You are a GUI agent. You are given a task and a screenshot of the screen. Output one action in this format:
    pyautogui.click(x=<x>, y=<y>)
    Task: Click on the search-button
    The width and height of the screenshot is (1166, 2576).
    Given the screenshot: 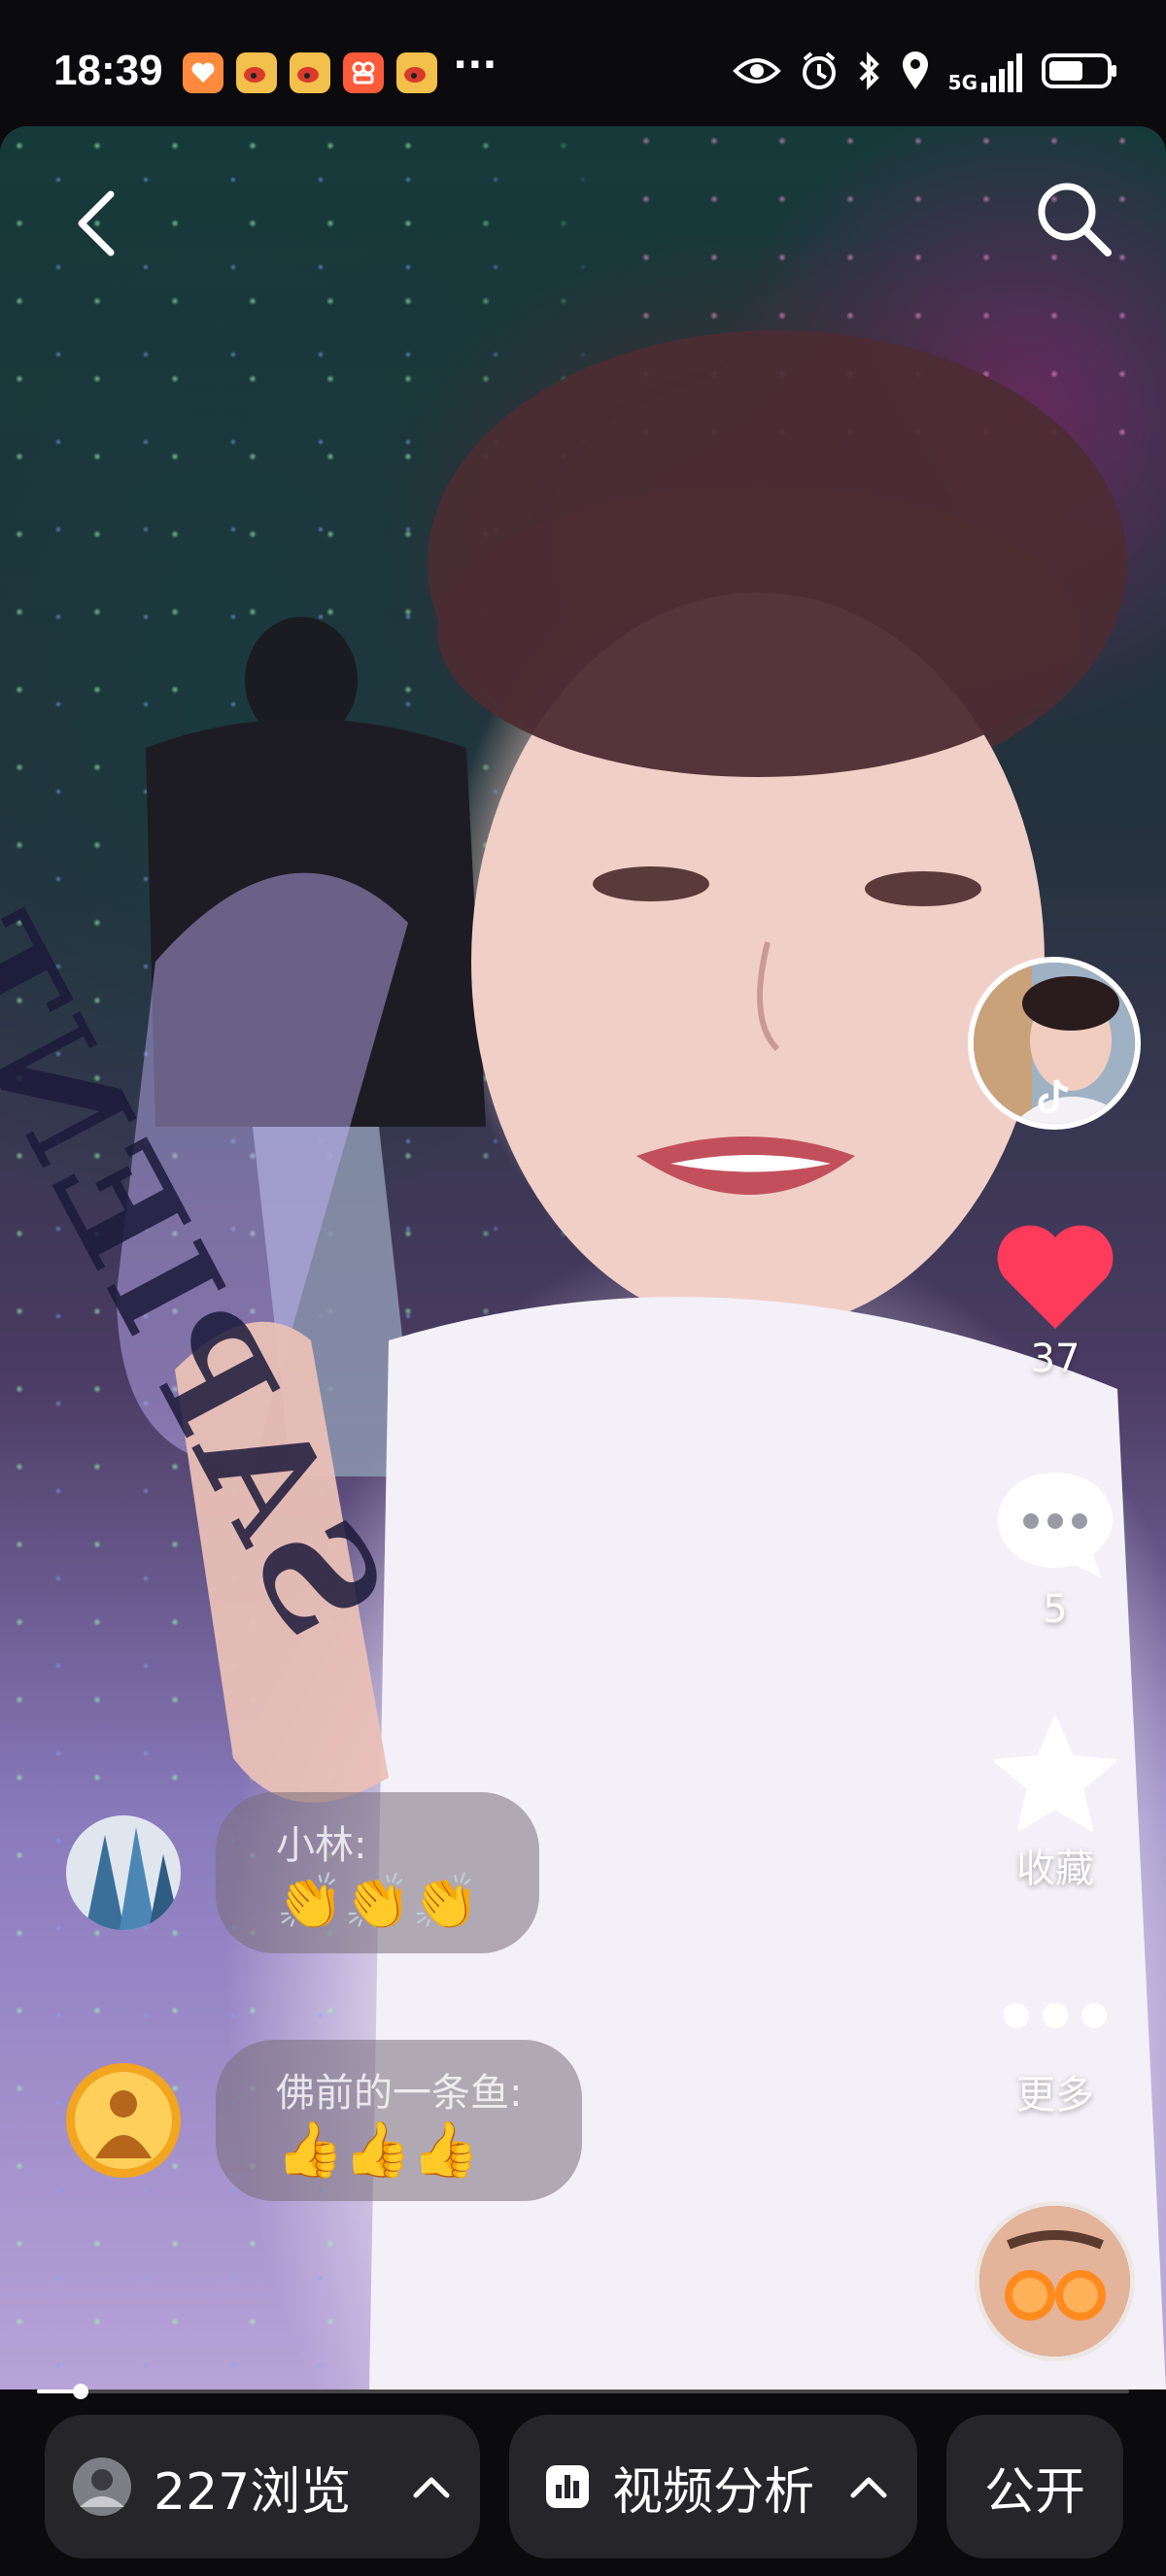 What is the action you would take?
    pyautogui.click(x=1073, y=218)
    